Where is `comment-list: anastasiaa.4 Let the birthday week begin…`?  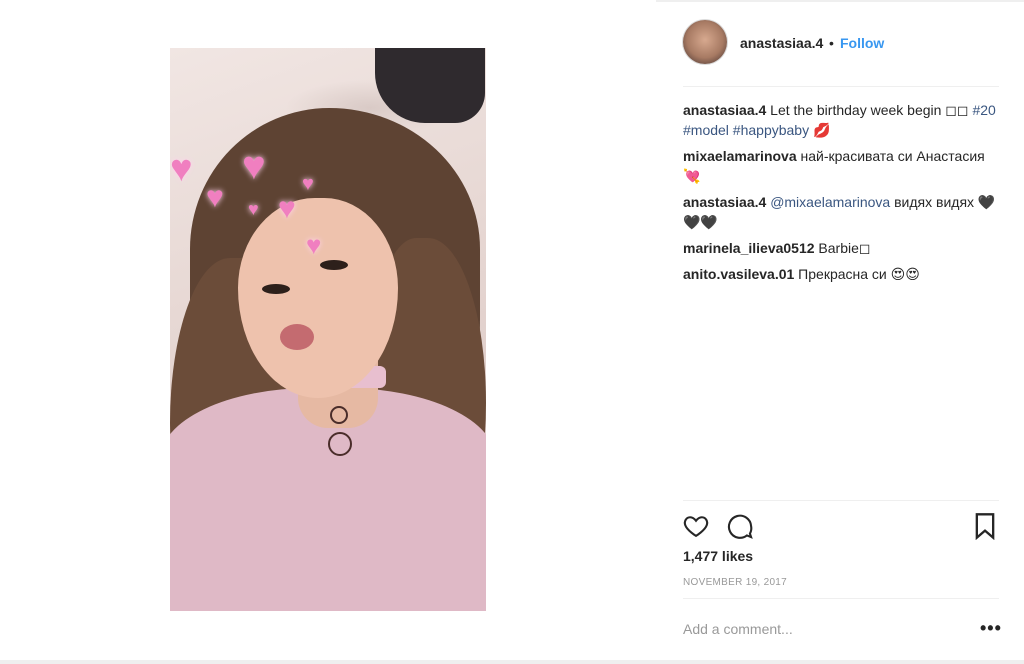 comment-list: anastasiaa.4 Let the birthday week begin… is located at coordinates (843, 195).